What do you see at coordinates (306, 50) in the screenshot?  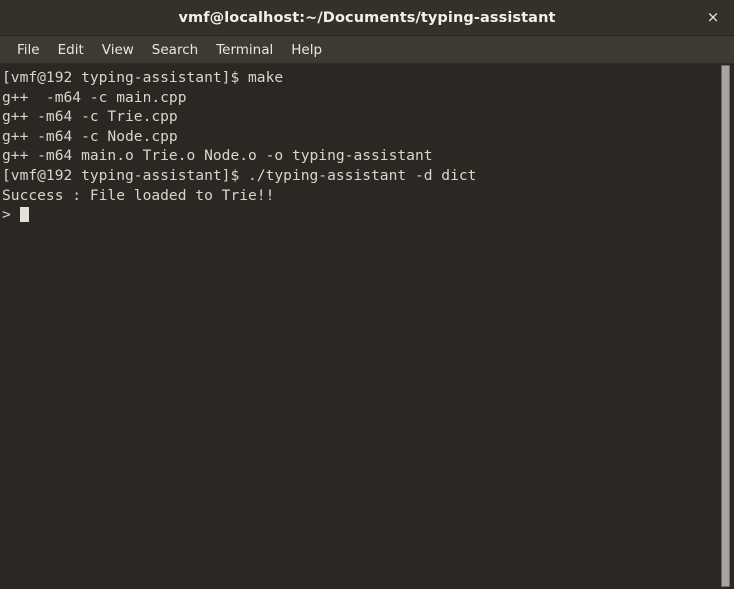 I see `menu-item-help: Help` at bounding box center [306, 50].